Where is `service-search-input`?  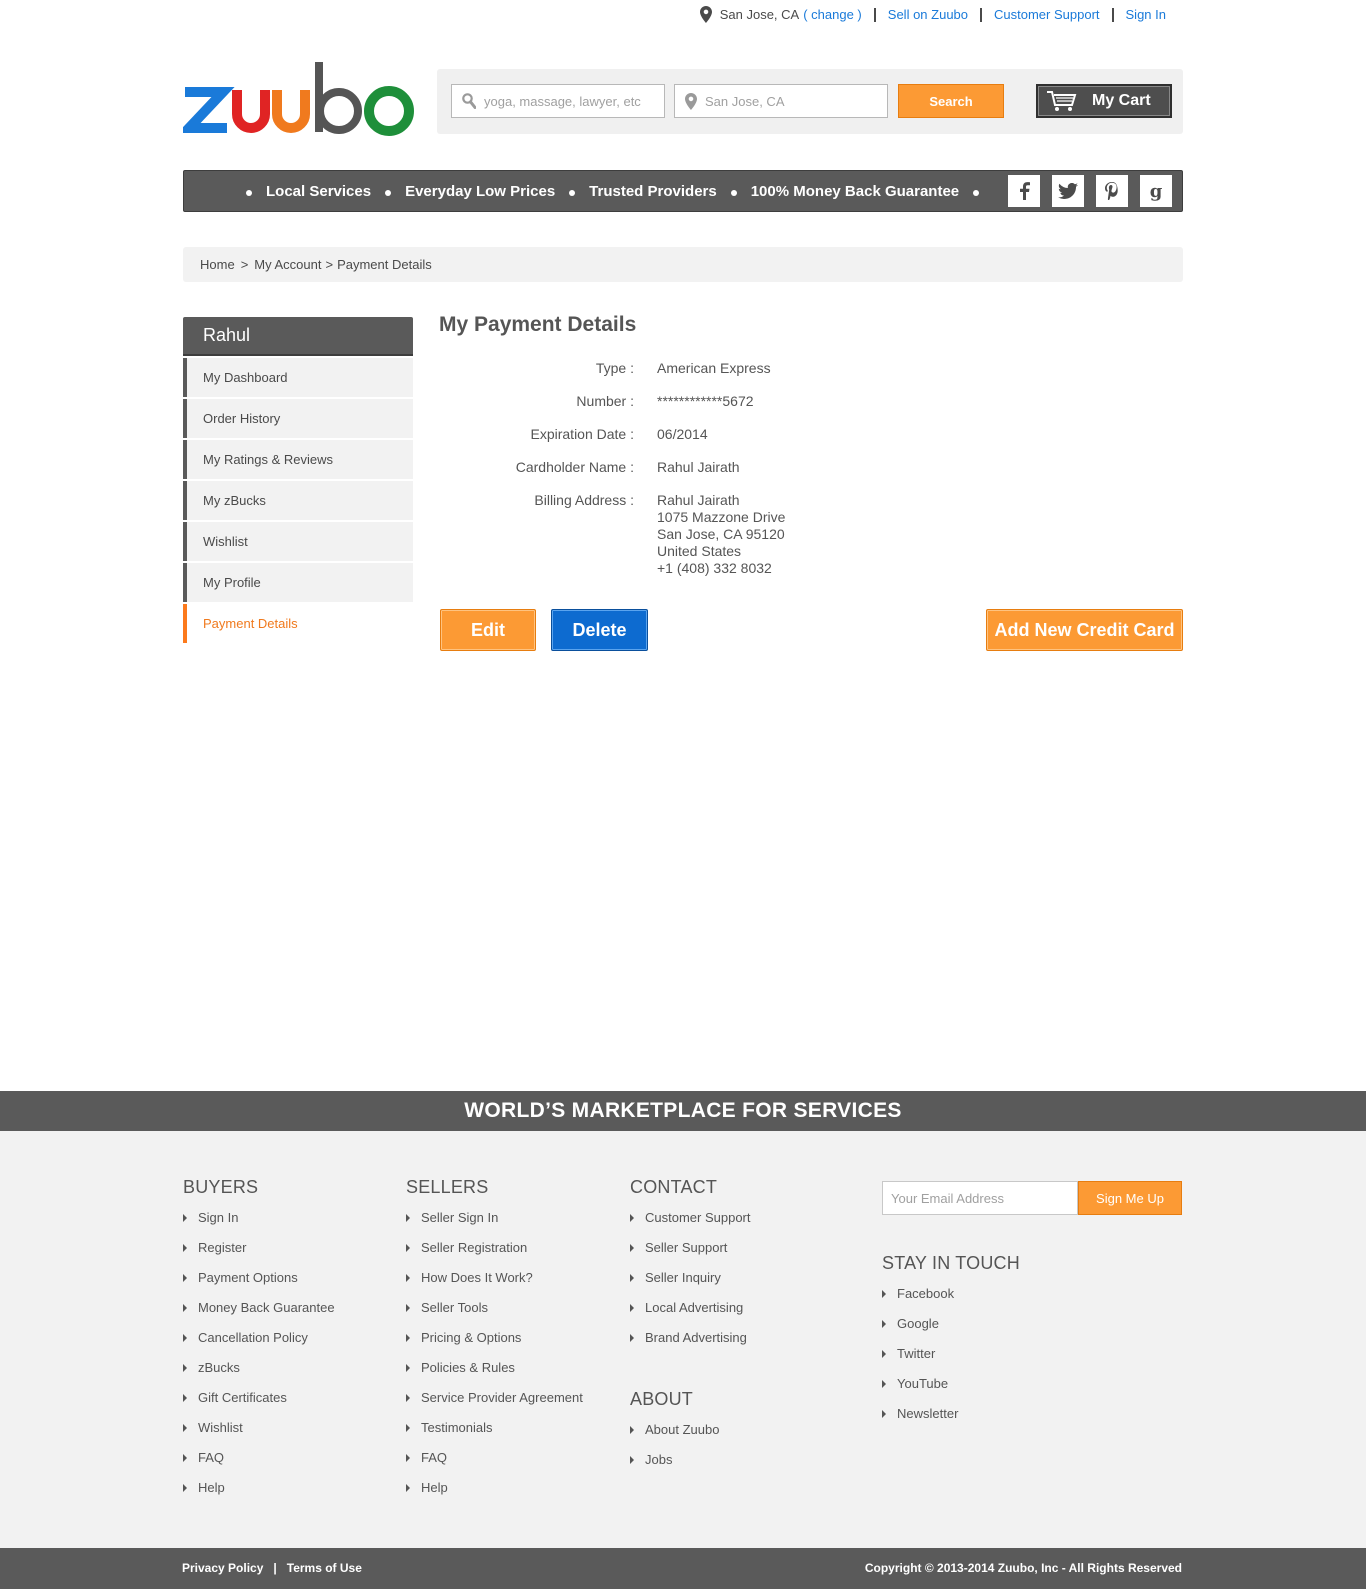 service-search-input is located at coordinates (569, 101).